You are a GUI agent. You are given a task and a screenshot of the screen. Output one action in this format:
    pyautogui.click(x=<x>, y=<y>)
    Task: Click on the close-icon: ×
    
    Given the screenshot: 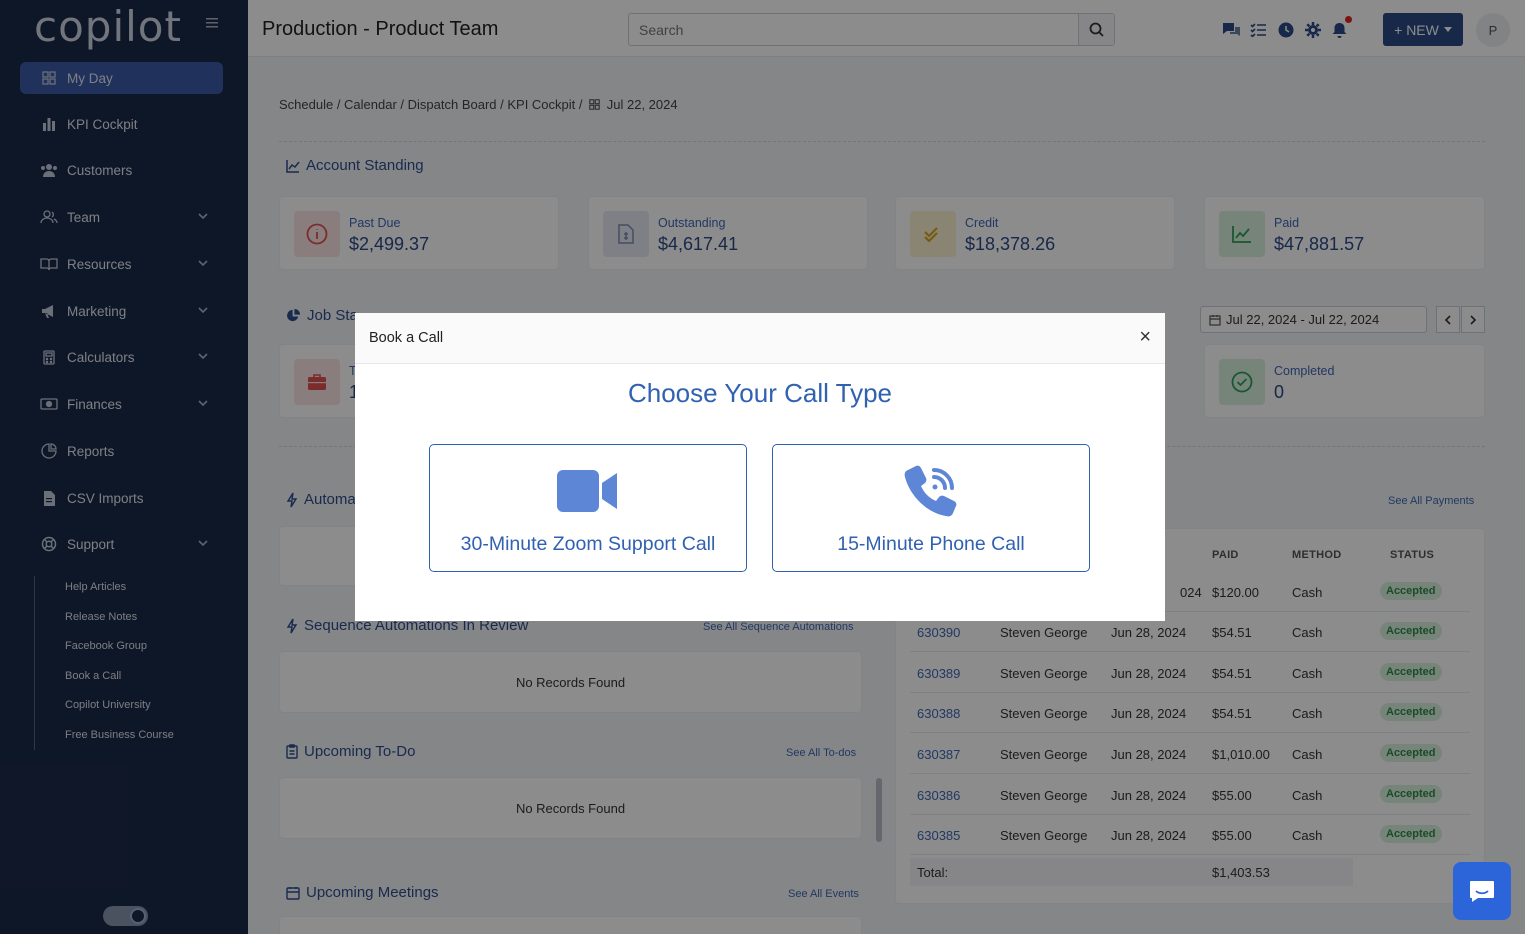 What is the action you would take?
    pyautogui.click(x=1145, y=337)
    